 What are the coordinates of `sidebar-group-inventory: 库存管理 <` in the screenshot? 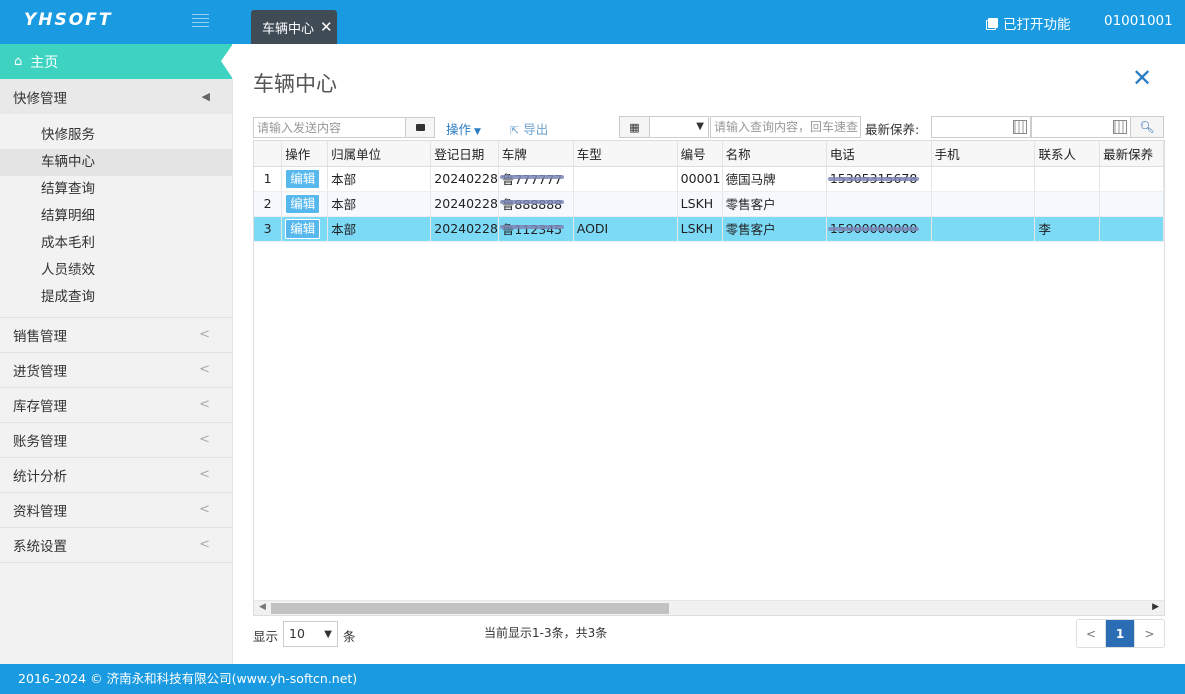 It's located at (116, 405).